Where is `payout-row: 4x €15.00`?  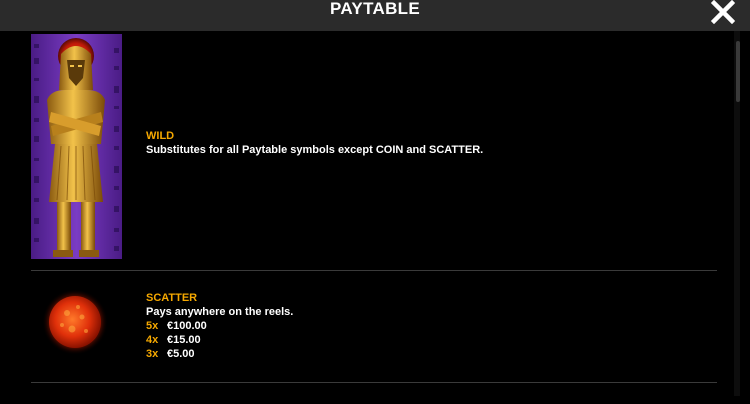
payout-row: 4x €15.00 is located at coordinates (173, 340).